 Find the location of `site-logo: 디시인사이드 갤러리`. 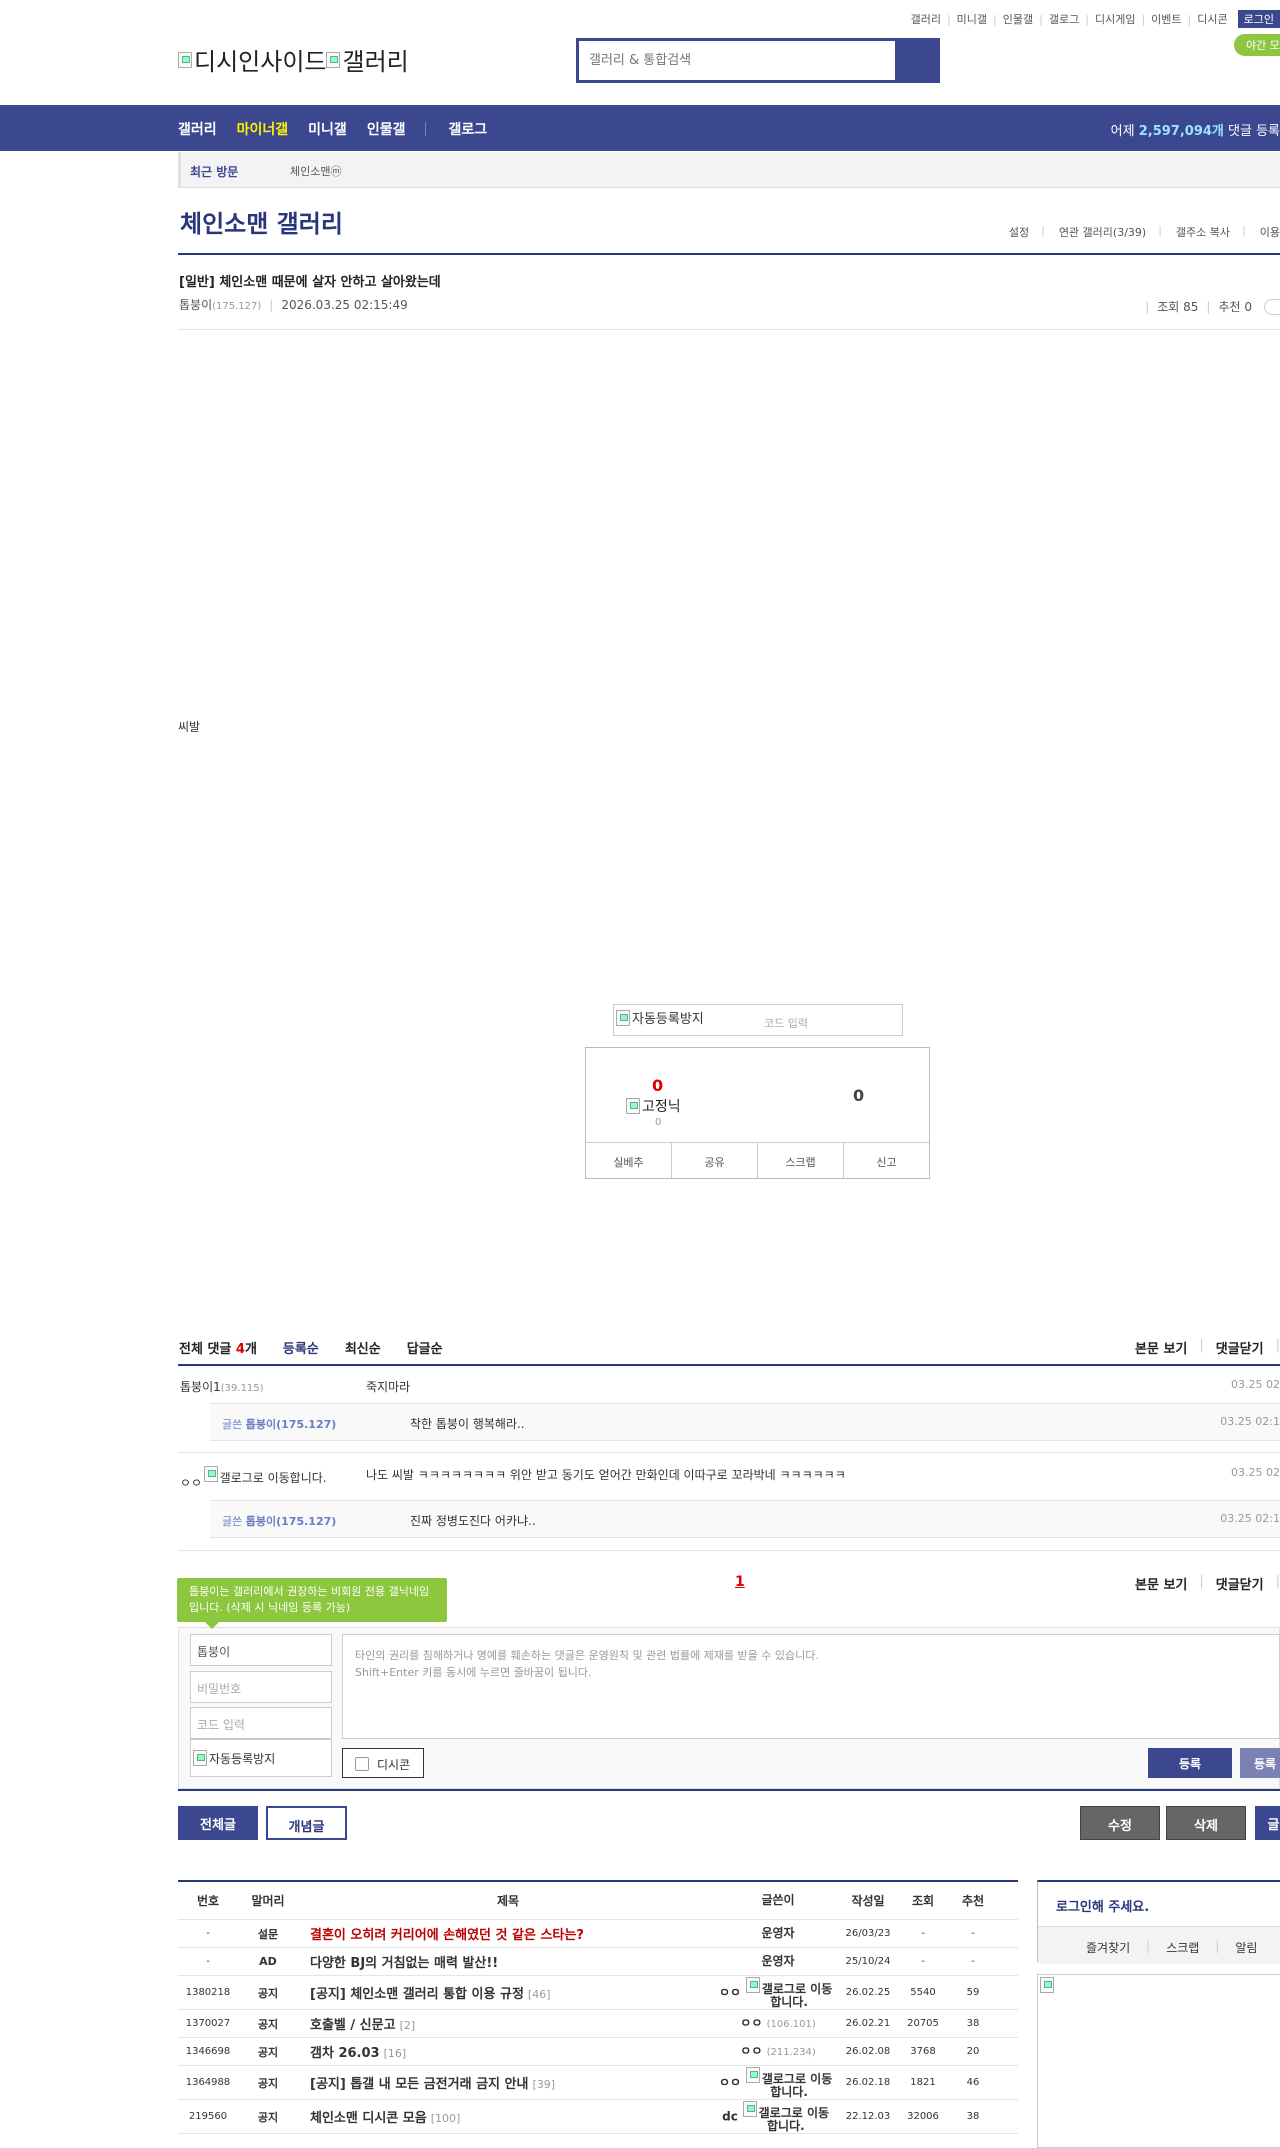

site-logo: 디시인사이드 갤러리 is located at coordinates (293, 59).